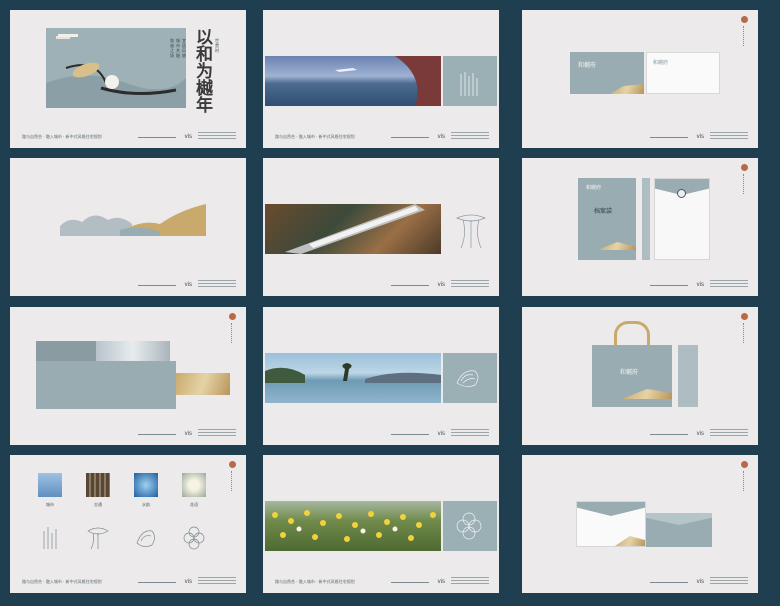  Describe the element at coordinates (98, 485) in the screenshot. I see `gallery-photo-rail` at that location.